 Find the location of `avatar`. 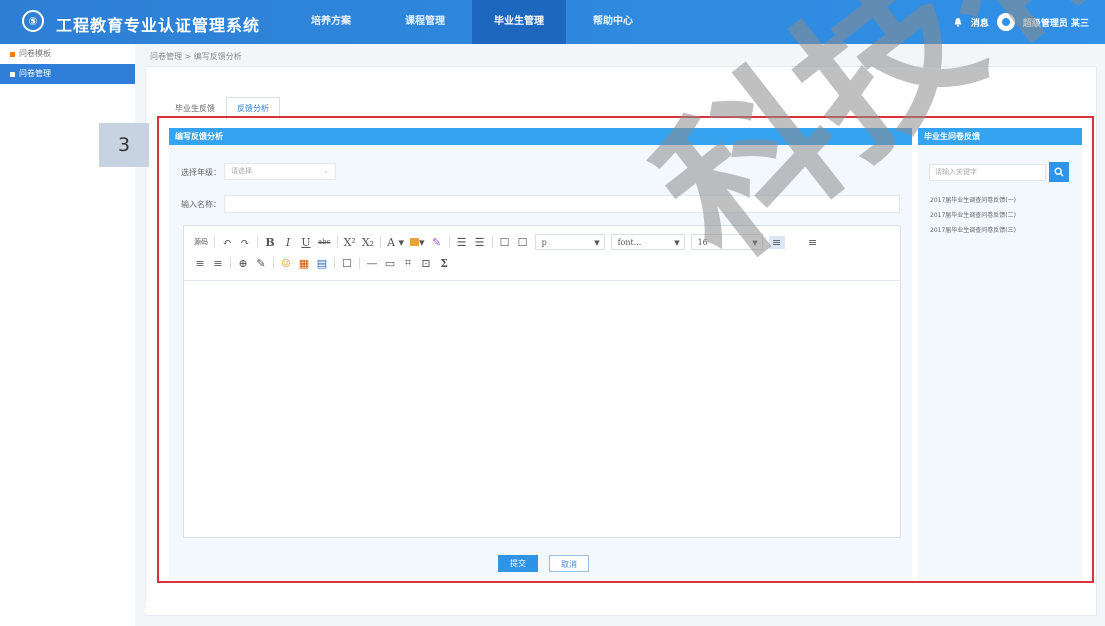

avatar is located at coordinates (1005, 22).